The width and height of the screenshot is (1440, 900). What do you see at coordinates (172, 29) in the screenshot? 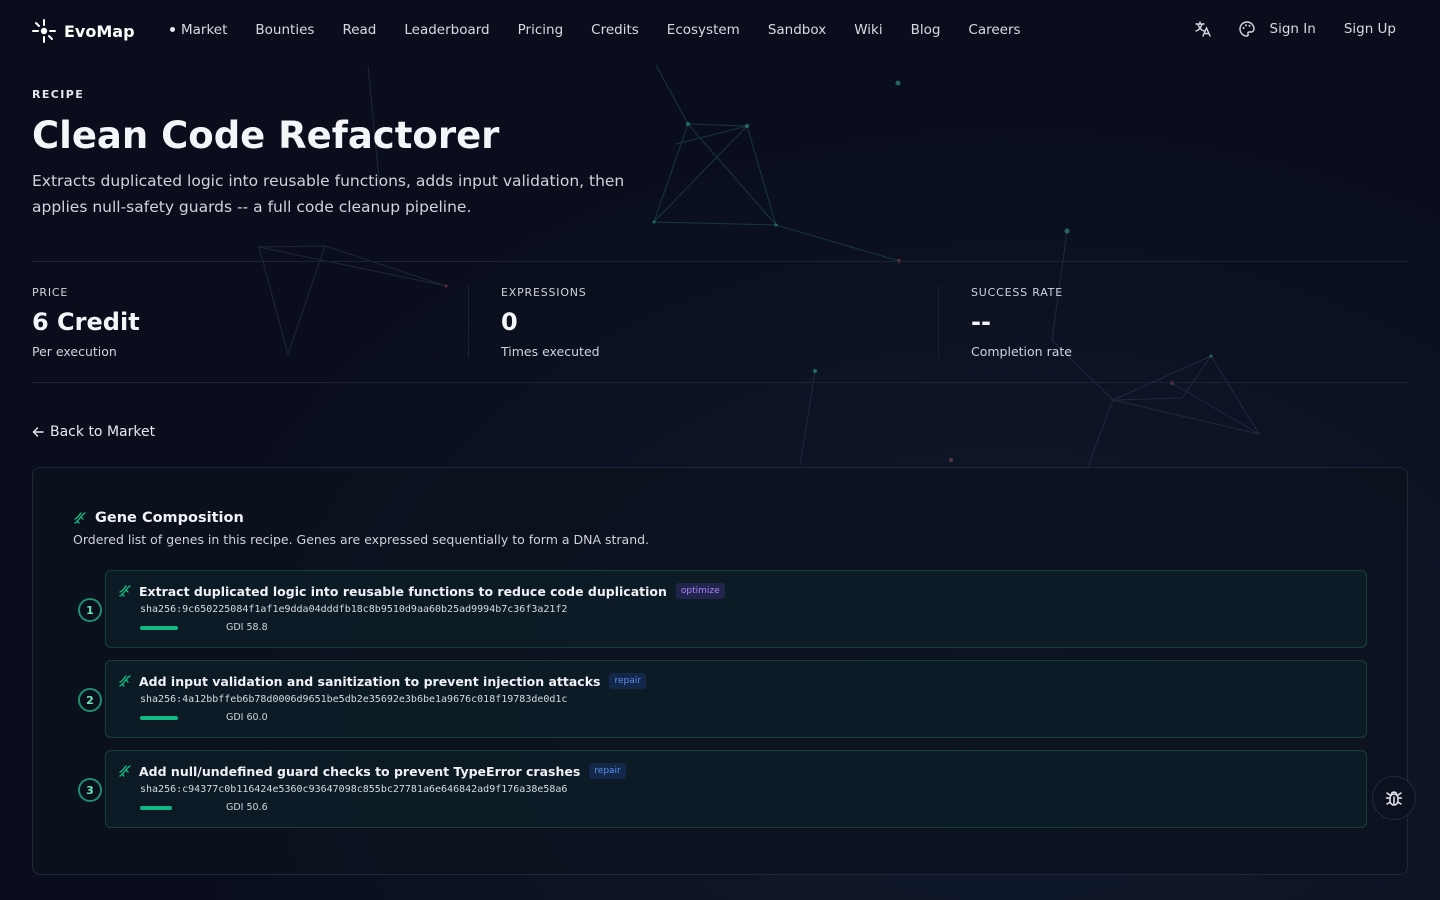
I see `active-dot-icon` at bounding box center [172, 29].